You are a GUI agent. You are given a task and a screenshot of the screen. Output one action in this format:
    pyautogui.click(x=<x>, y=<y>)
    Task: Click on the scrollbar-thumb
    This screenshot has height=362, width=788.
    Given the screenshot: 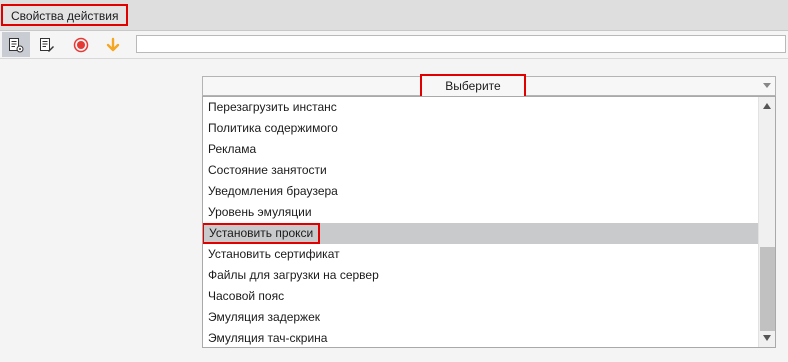 What is the action you would take?
    pyautogui.click(x=767, y=289)
    